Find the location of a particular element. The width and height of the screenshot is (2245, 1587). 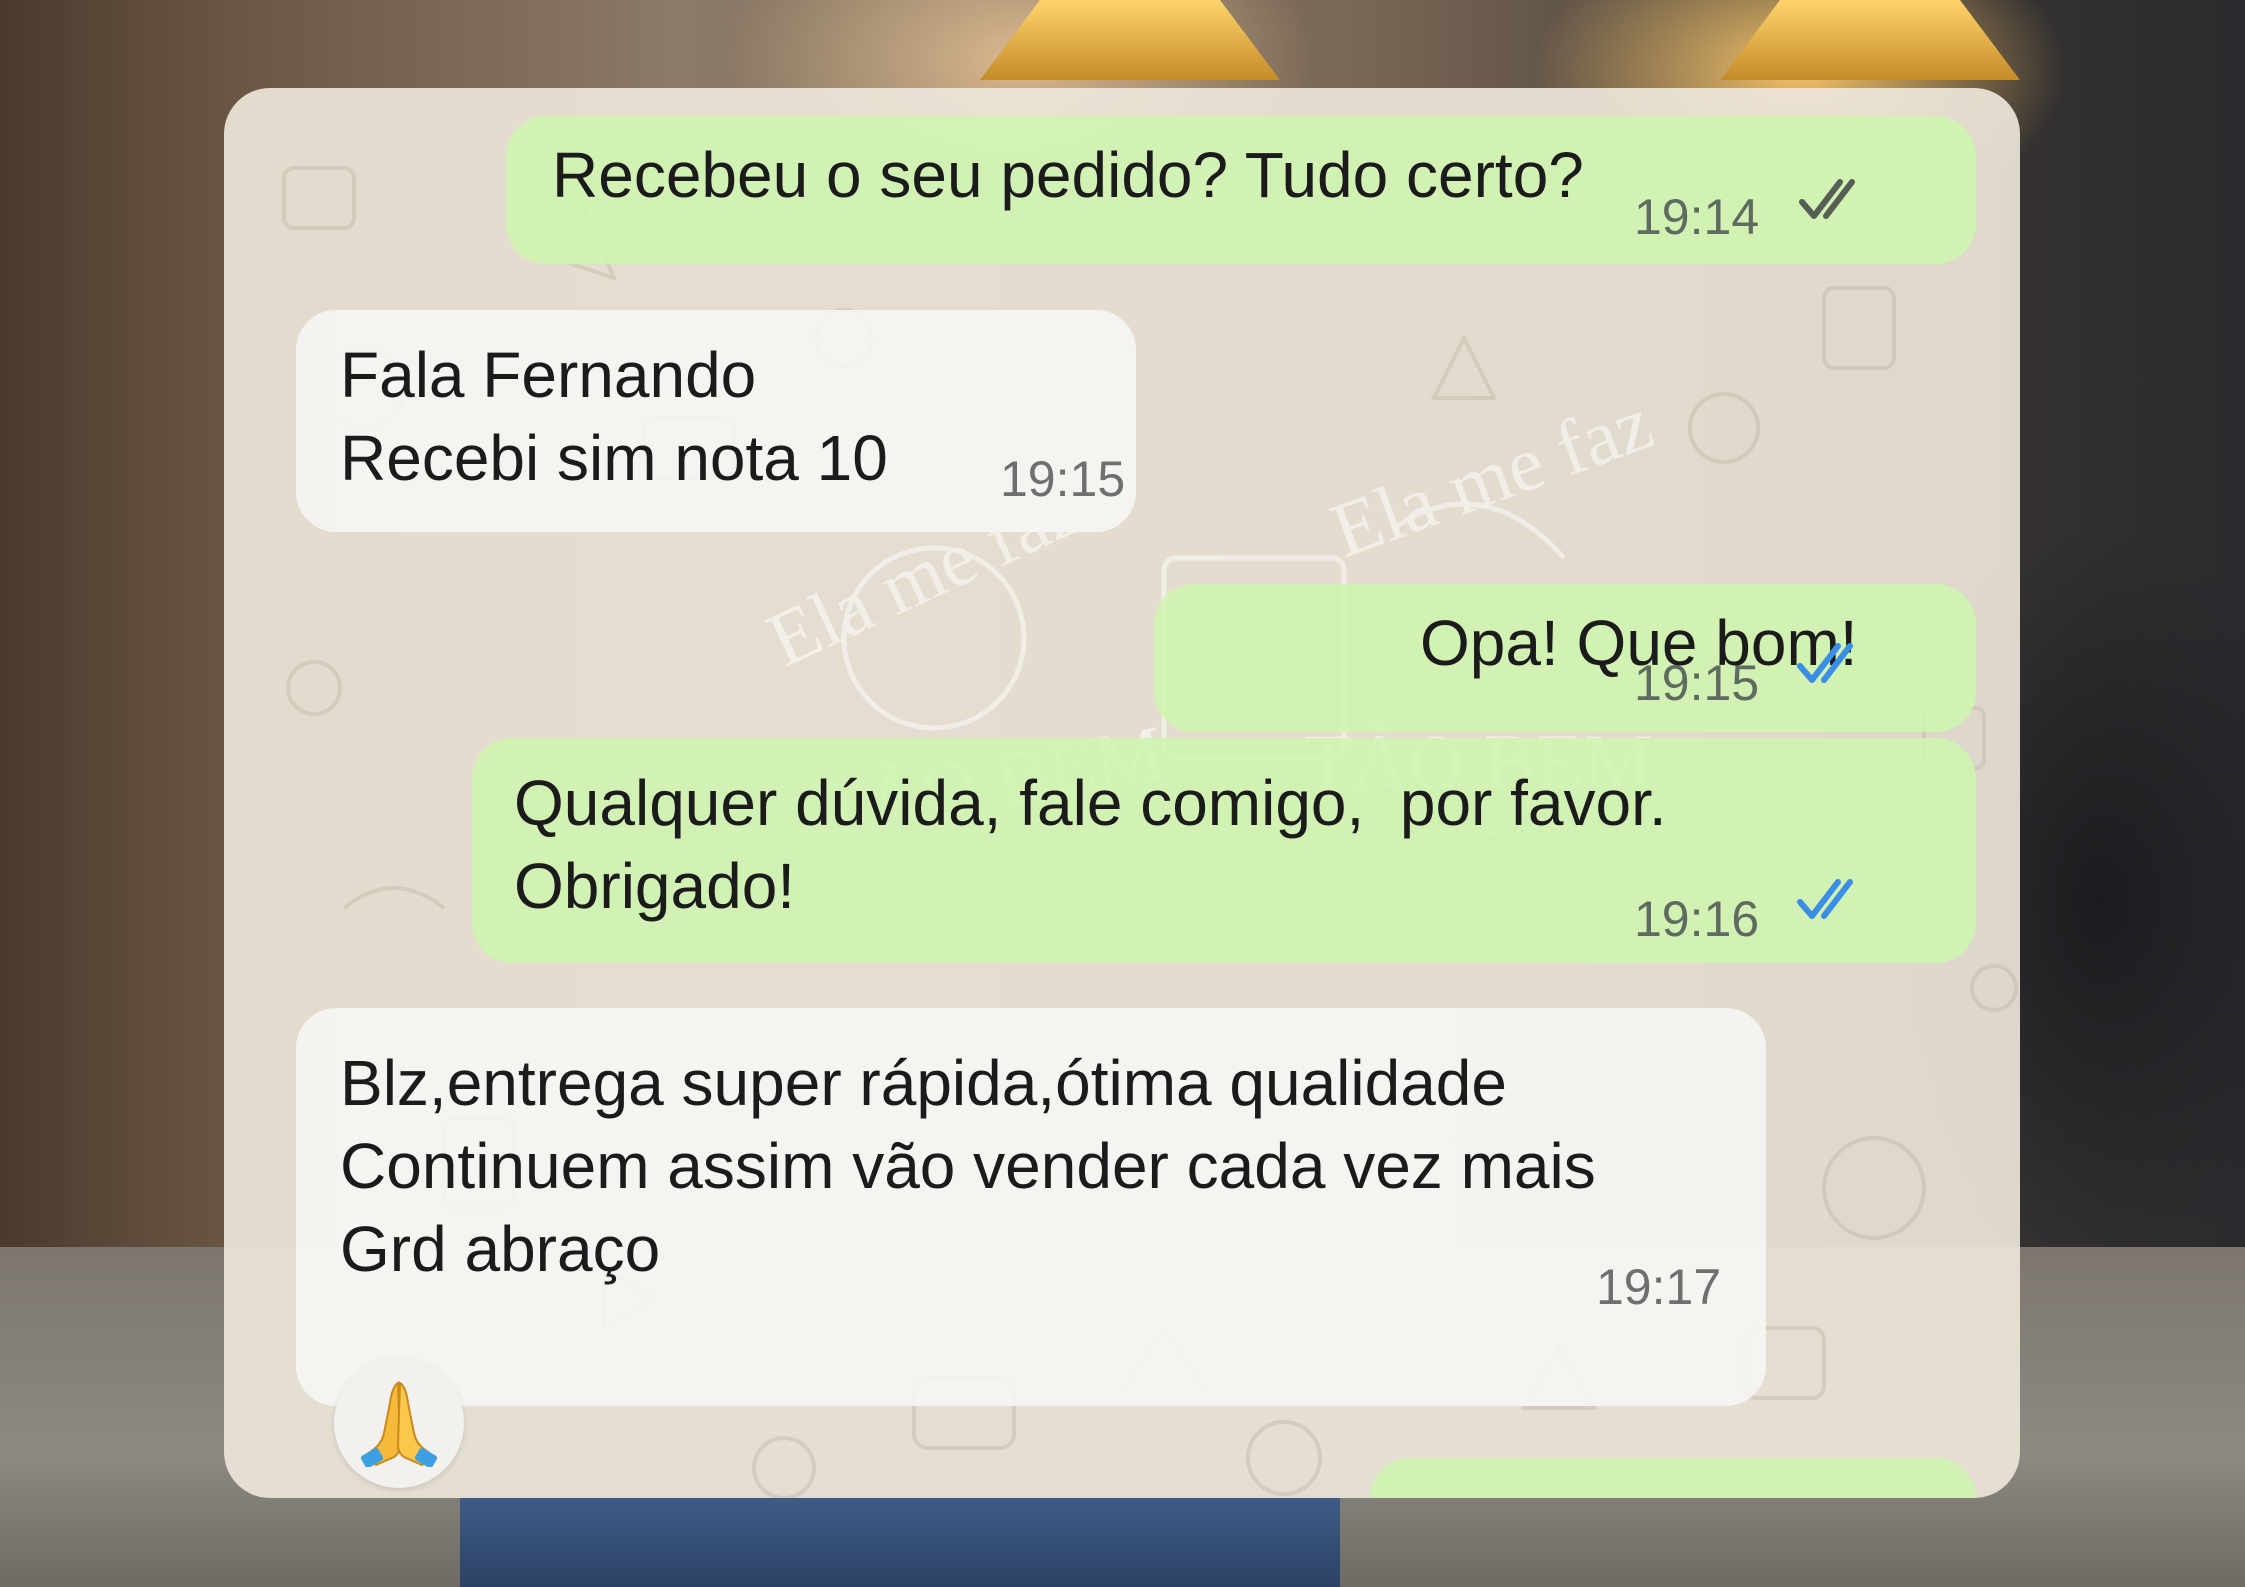

message-text-line: Continuem assim vão vender cada vez mais is located at coordinates (968, 1166).